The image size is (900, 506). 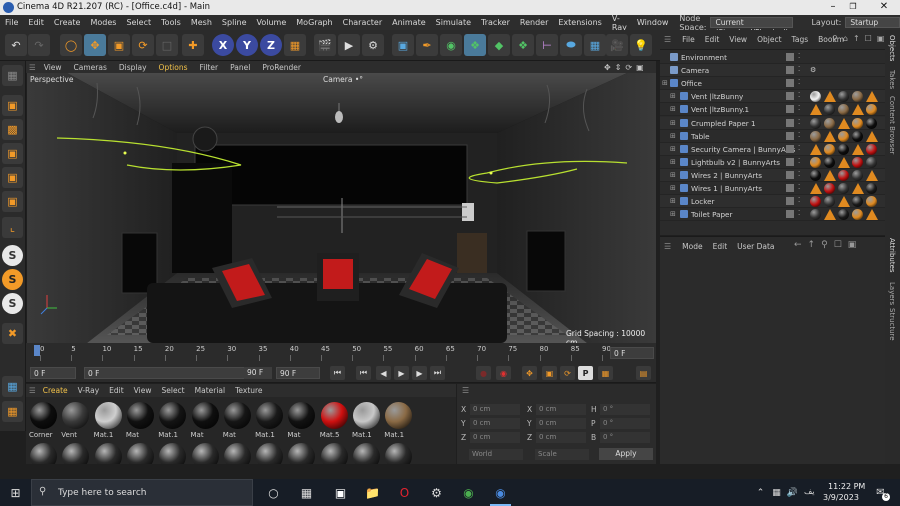 What do you see at coordinates (53, 373) in the screenshot?
I see `current-frame-field: 0 F` at bounding box center [53, 373].